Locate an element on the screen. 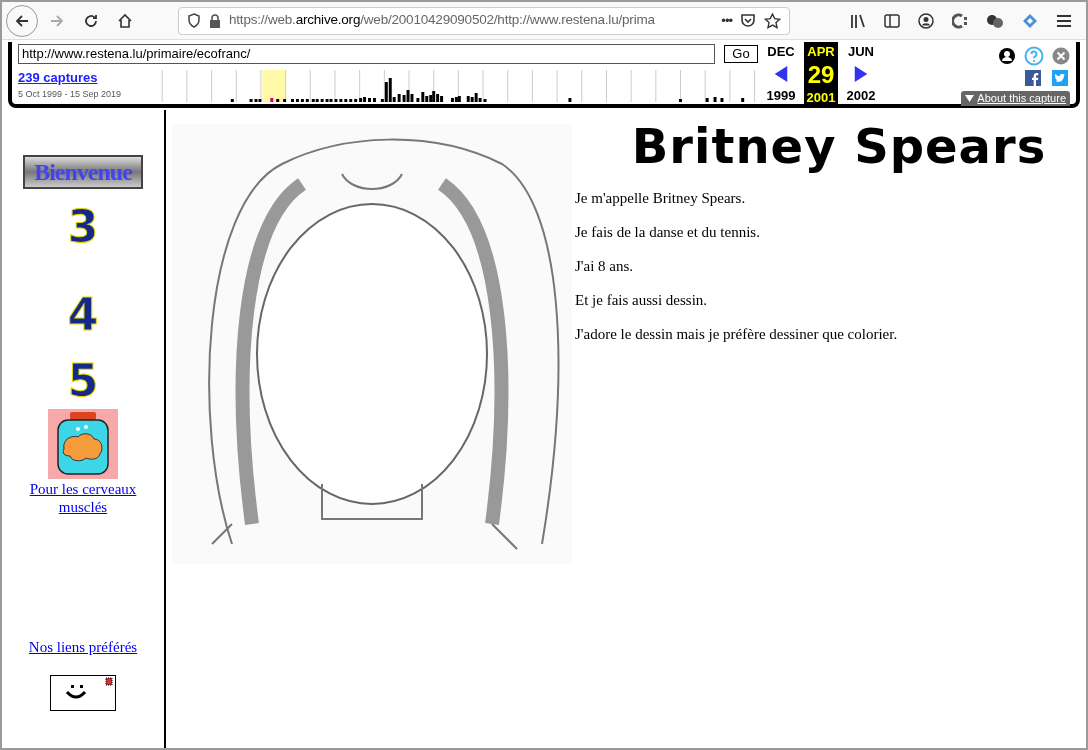 Image resolution: width=1088 pixels, height=750 pixels. month-label: APR is located at coordinates (821, 52).